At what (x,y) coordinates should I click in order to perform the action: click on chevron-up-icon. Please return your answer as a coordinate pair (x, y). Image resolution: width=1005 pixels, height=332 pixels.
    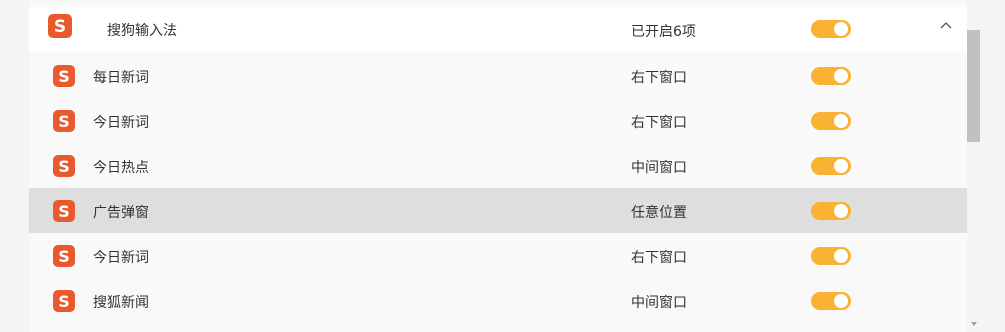
    Looking at the image, I should click on (946, 26).